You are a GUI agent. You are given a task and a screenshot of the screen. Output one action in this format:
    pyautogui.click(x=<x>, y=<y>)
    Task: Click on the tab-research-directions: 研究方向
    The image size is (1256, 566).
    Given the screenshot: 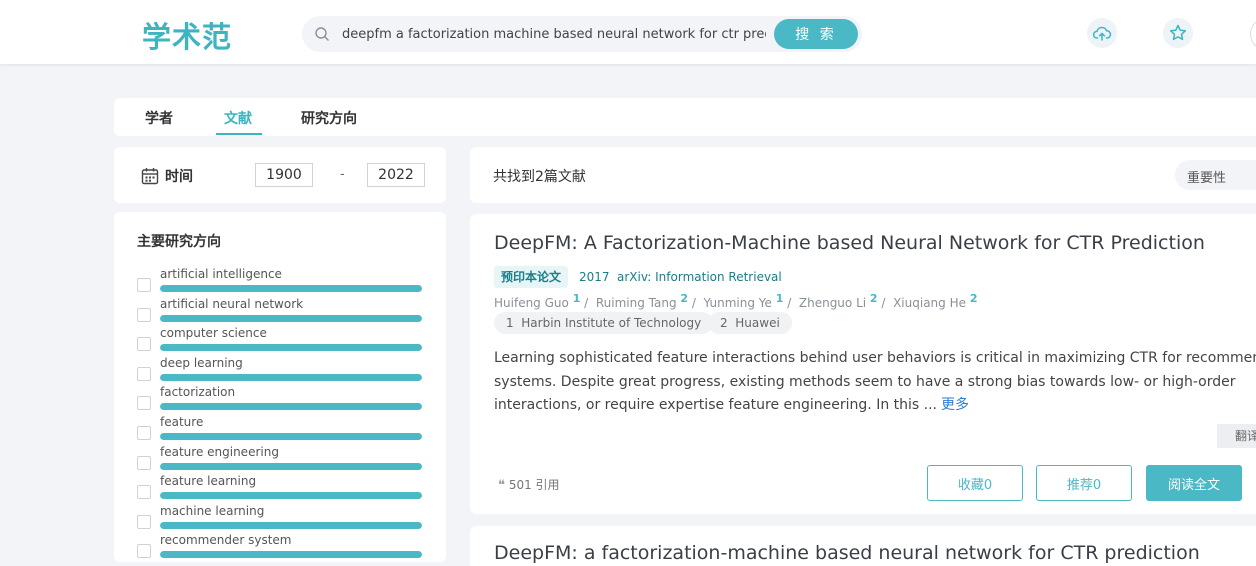 What is the action you would take?
    pyautogui.click(x=329, y=118)
    